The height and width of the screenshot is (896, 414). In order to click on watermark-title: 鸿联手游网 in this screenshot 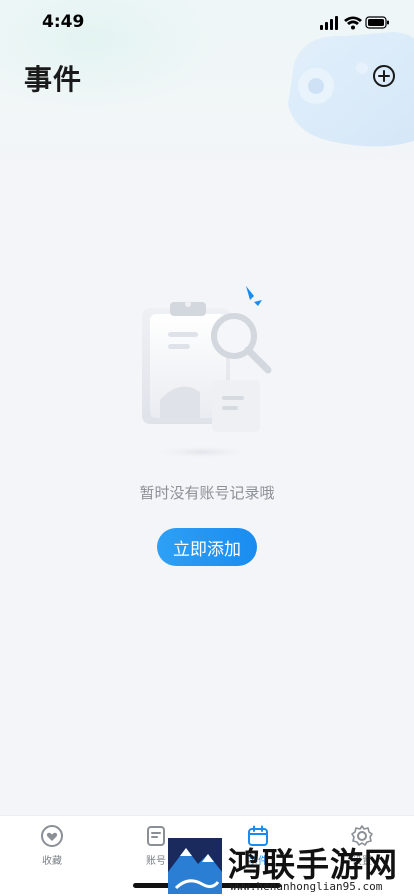, I will do `click(313, 864)`.